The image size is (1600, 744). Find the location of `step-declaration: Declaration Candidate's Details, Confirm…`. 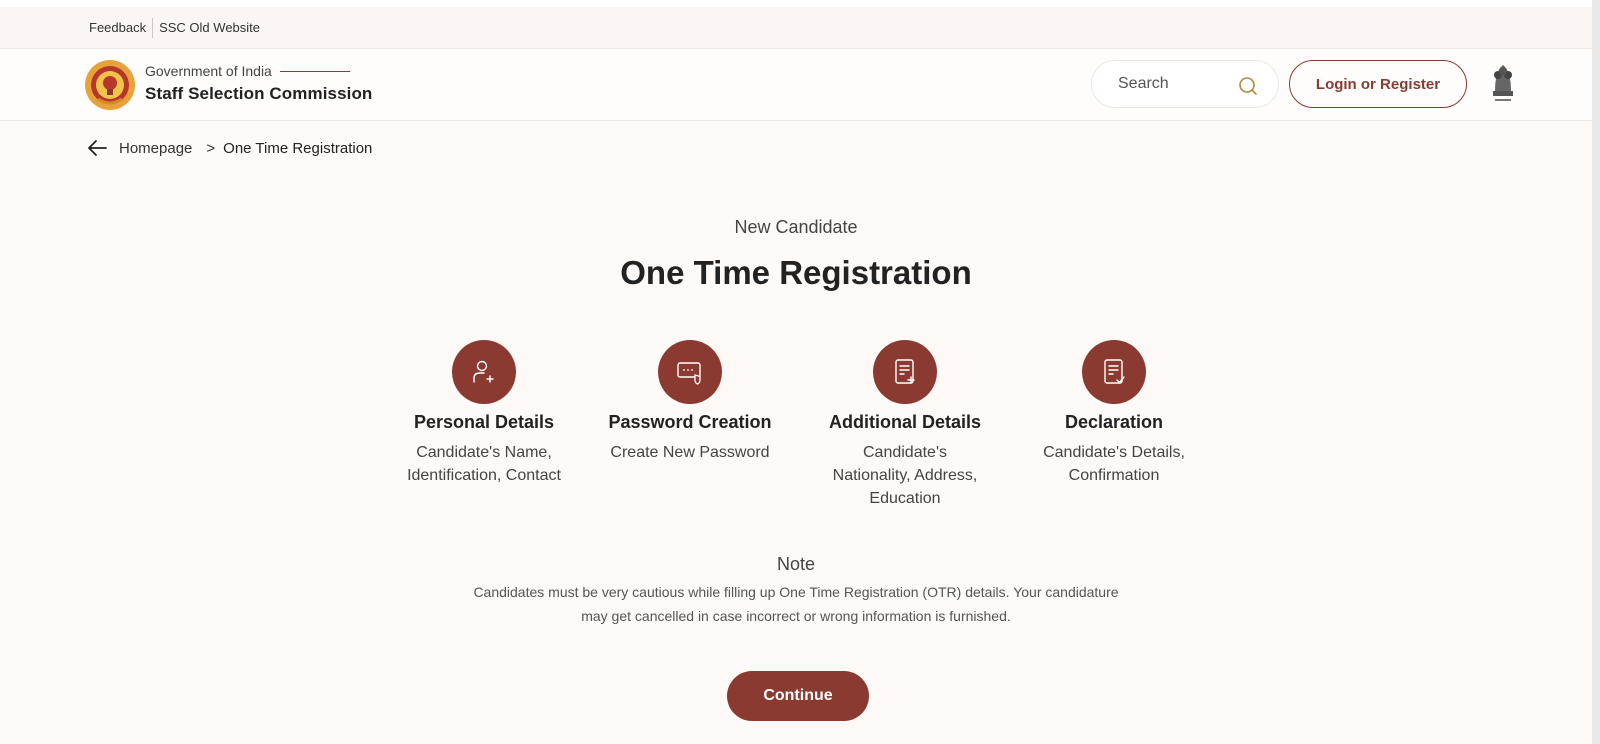

step-declaration: Declaration Candidate's Details, Confirm… is located at coordinates (1114, 413).